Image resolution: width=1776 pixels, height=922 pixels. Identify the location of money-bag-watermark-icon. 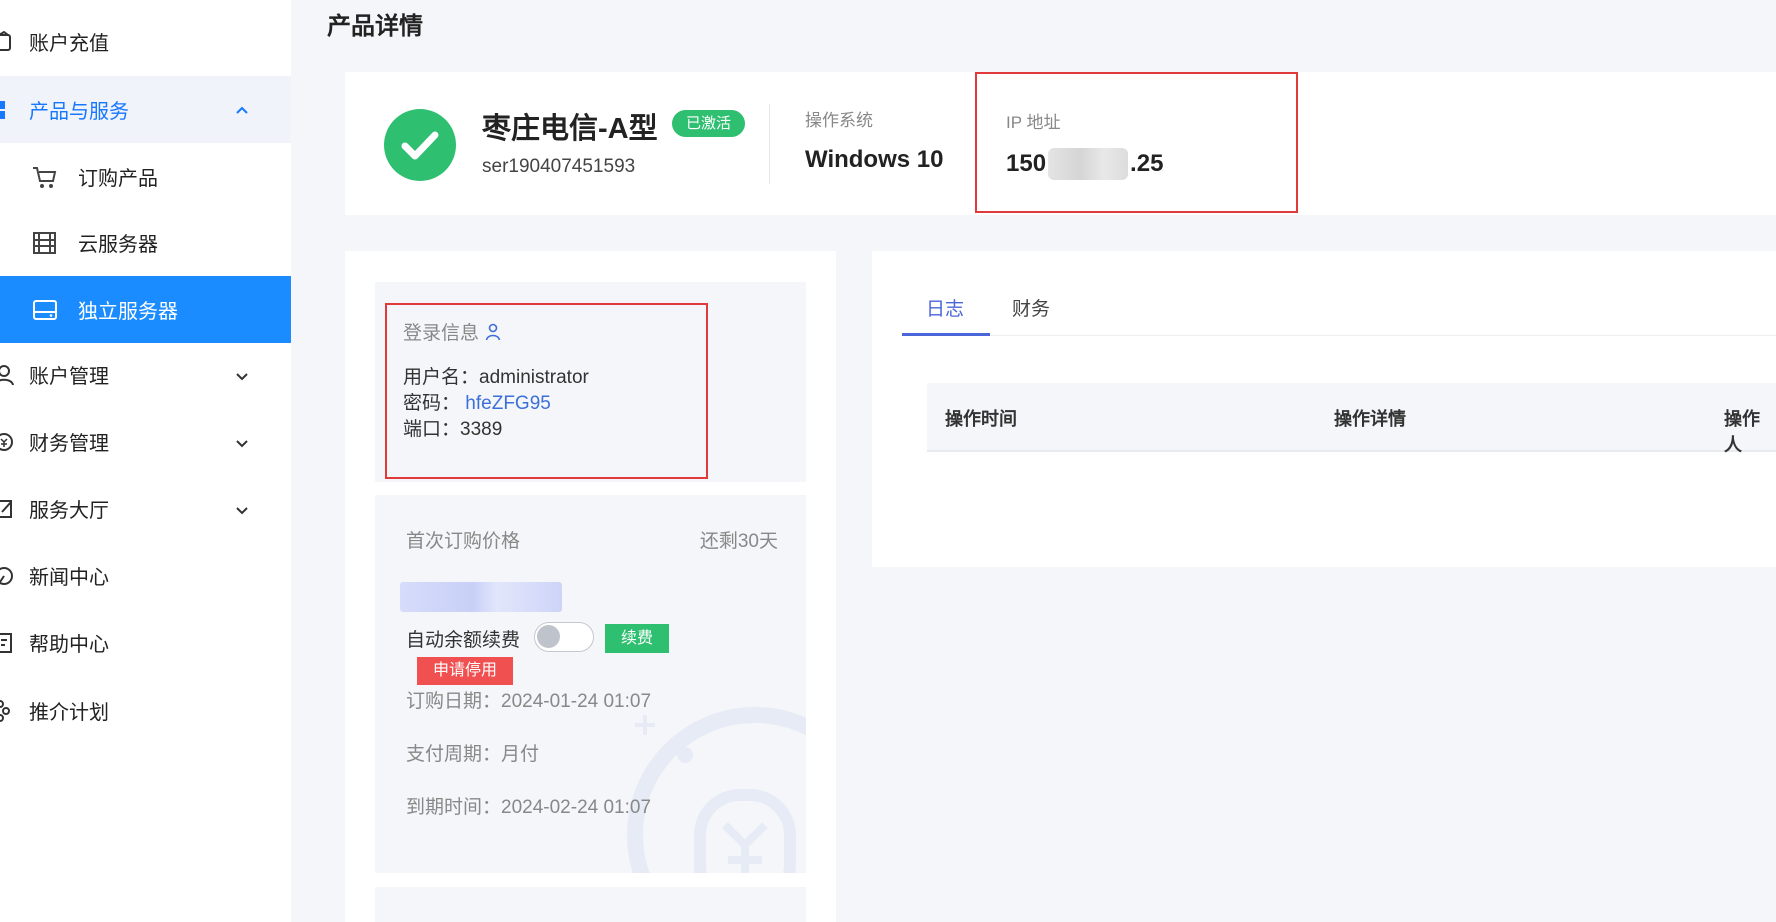
(716, 790).